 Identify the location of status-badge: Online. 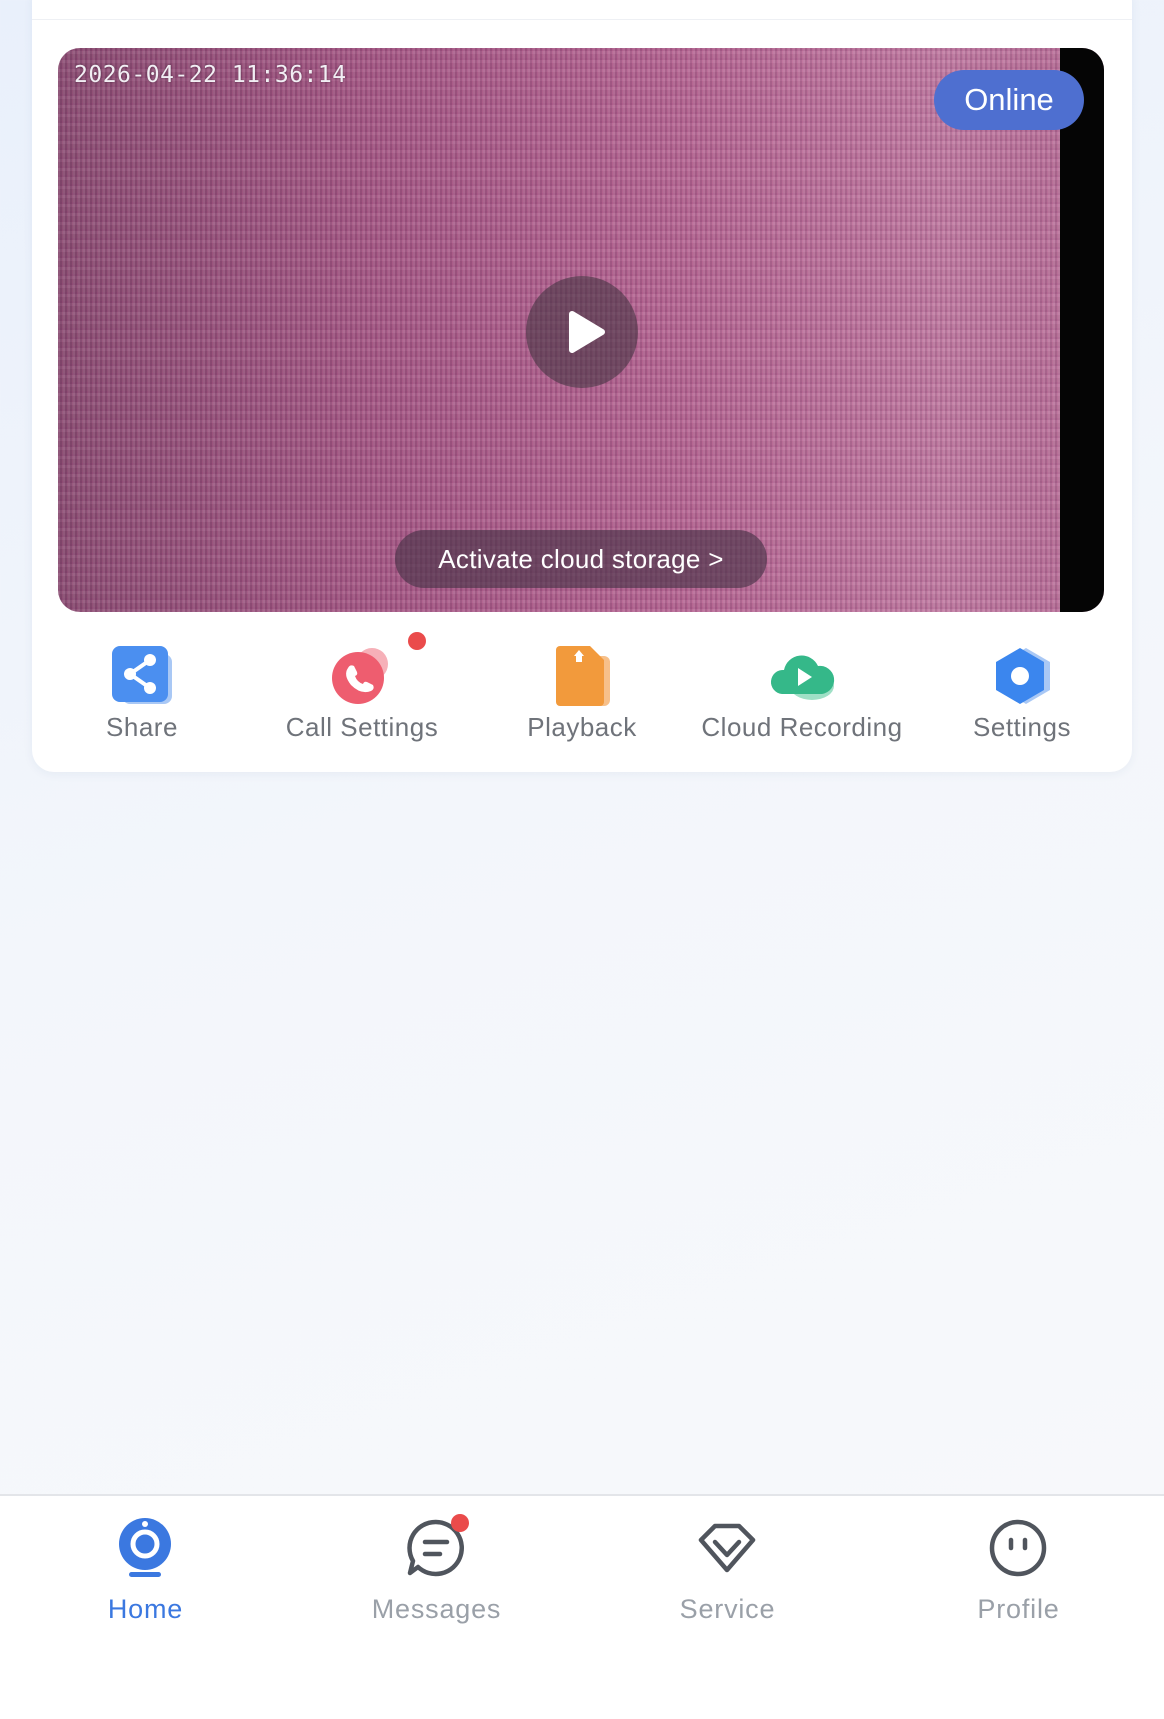
(1009, 100).